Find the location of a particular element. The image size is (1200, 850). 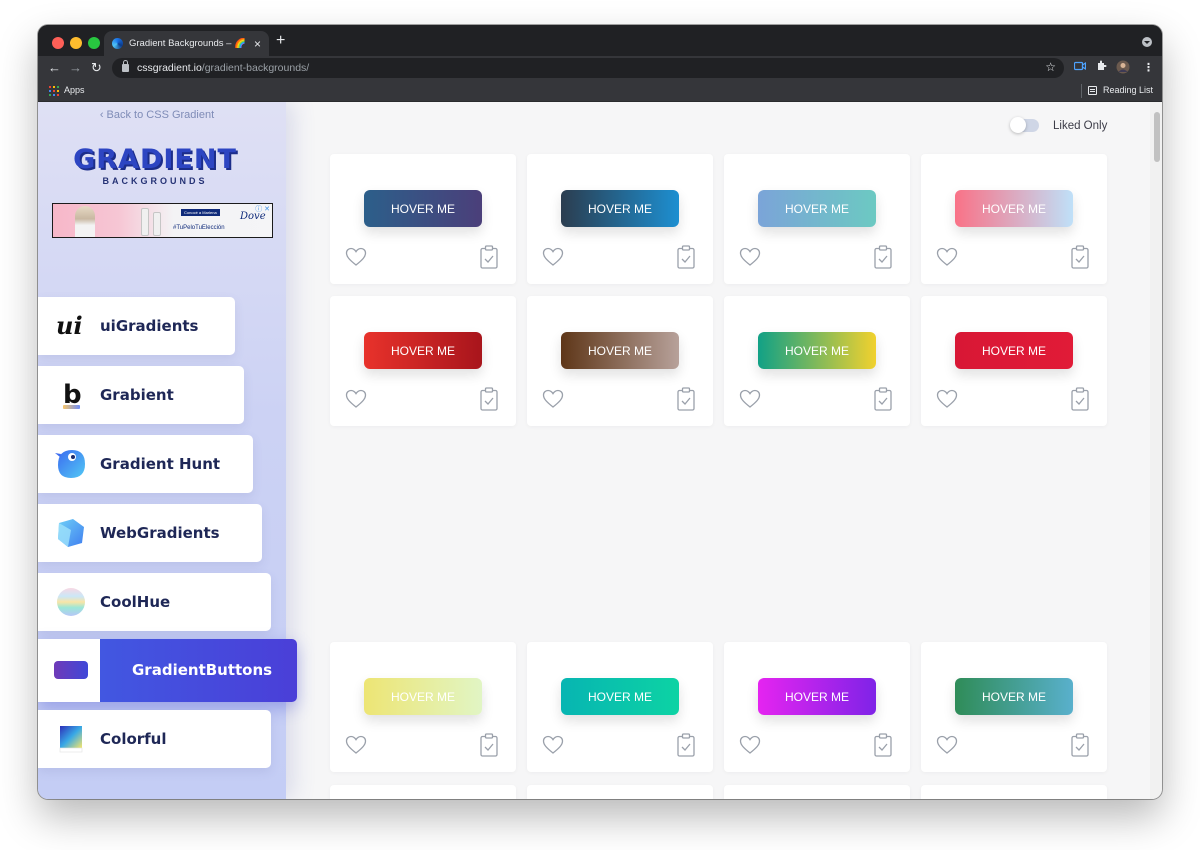

b-logo-icon: b is located at coordinates (71, 395).